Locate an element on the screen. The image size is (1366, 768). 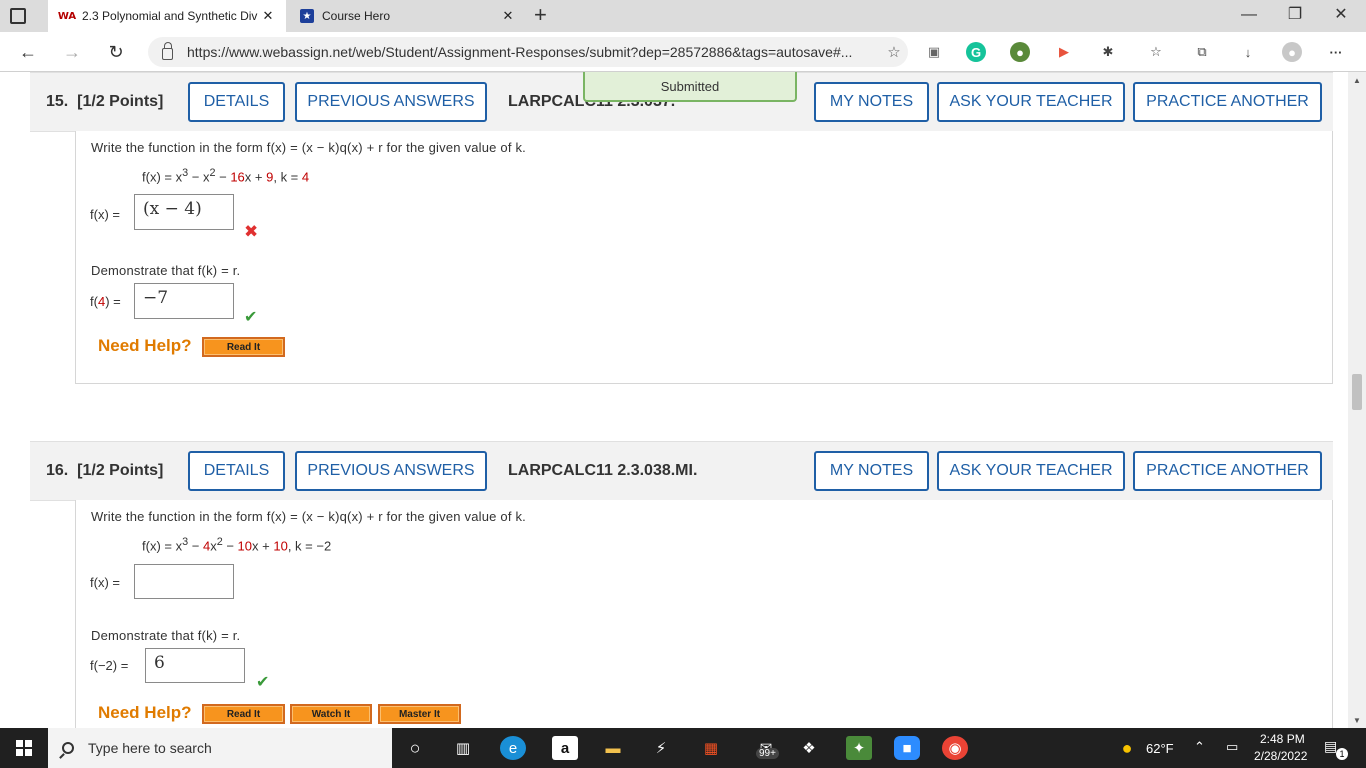
chrome-icon: ◉ is located at coordinates (955, 748).